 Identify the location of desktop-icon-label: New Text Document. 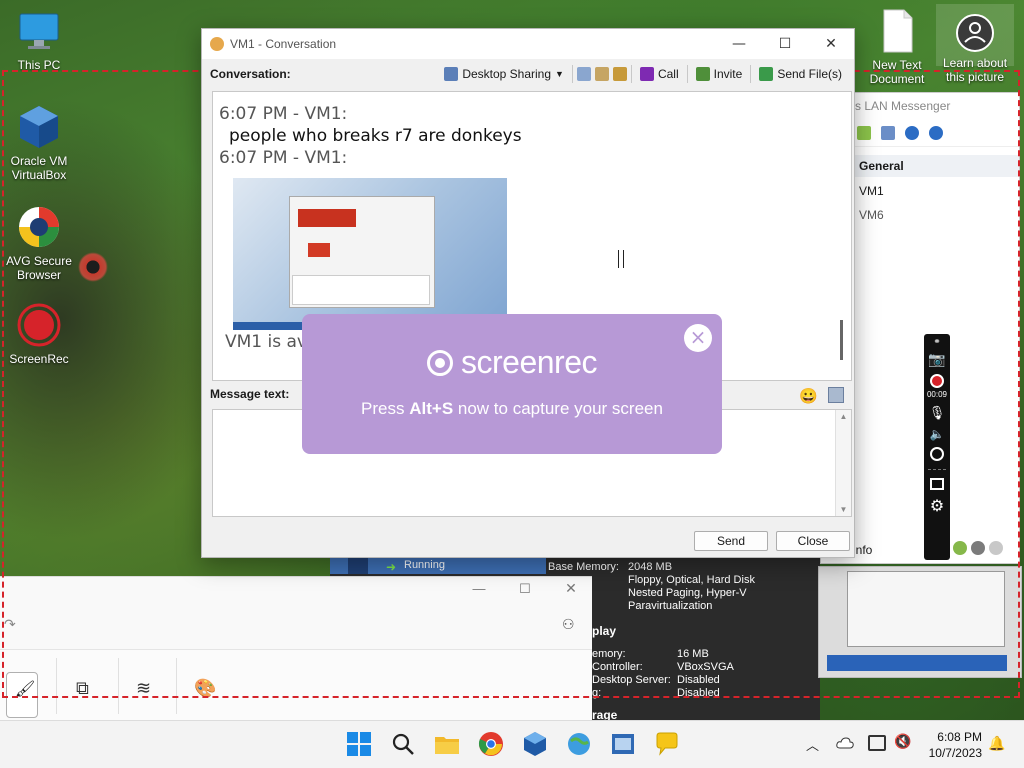
(897, 72).